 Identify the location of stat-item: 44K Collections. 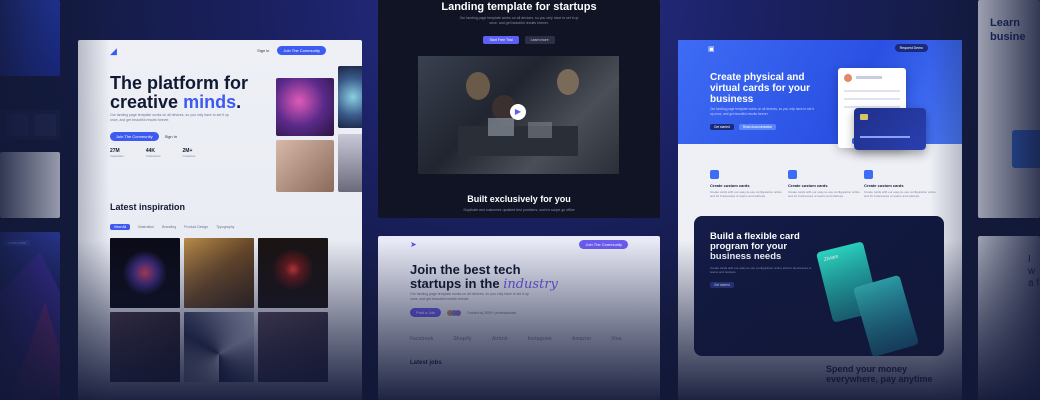
(153, 153).